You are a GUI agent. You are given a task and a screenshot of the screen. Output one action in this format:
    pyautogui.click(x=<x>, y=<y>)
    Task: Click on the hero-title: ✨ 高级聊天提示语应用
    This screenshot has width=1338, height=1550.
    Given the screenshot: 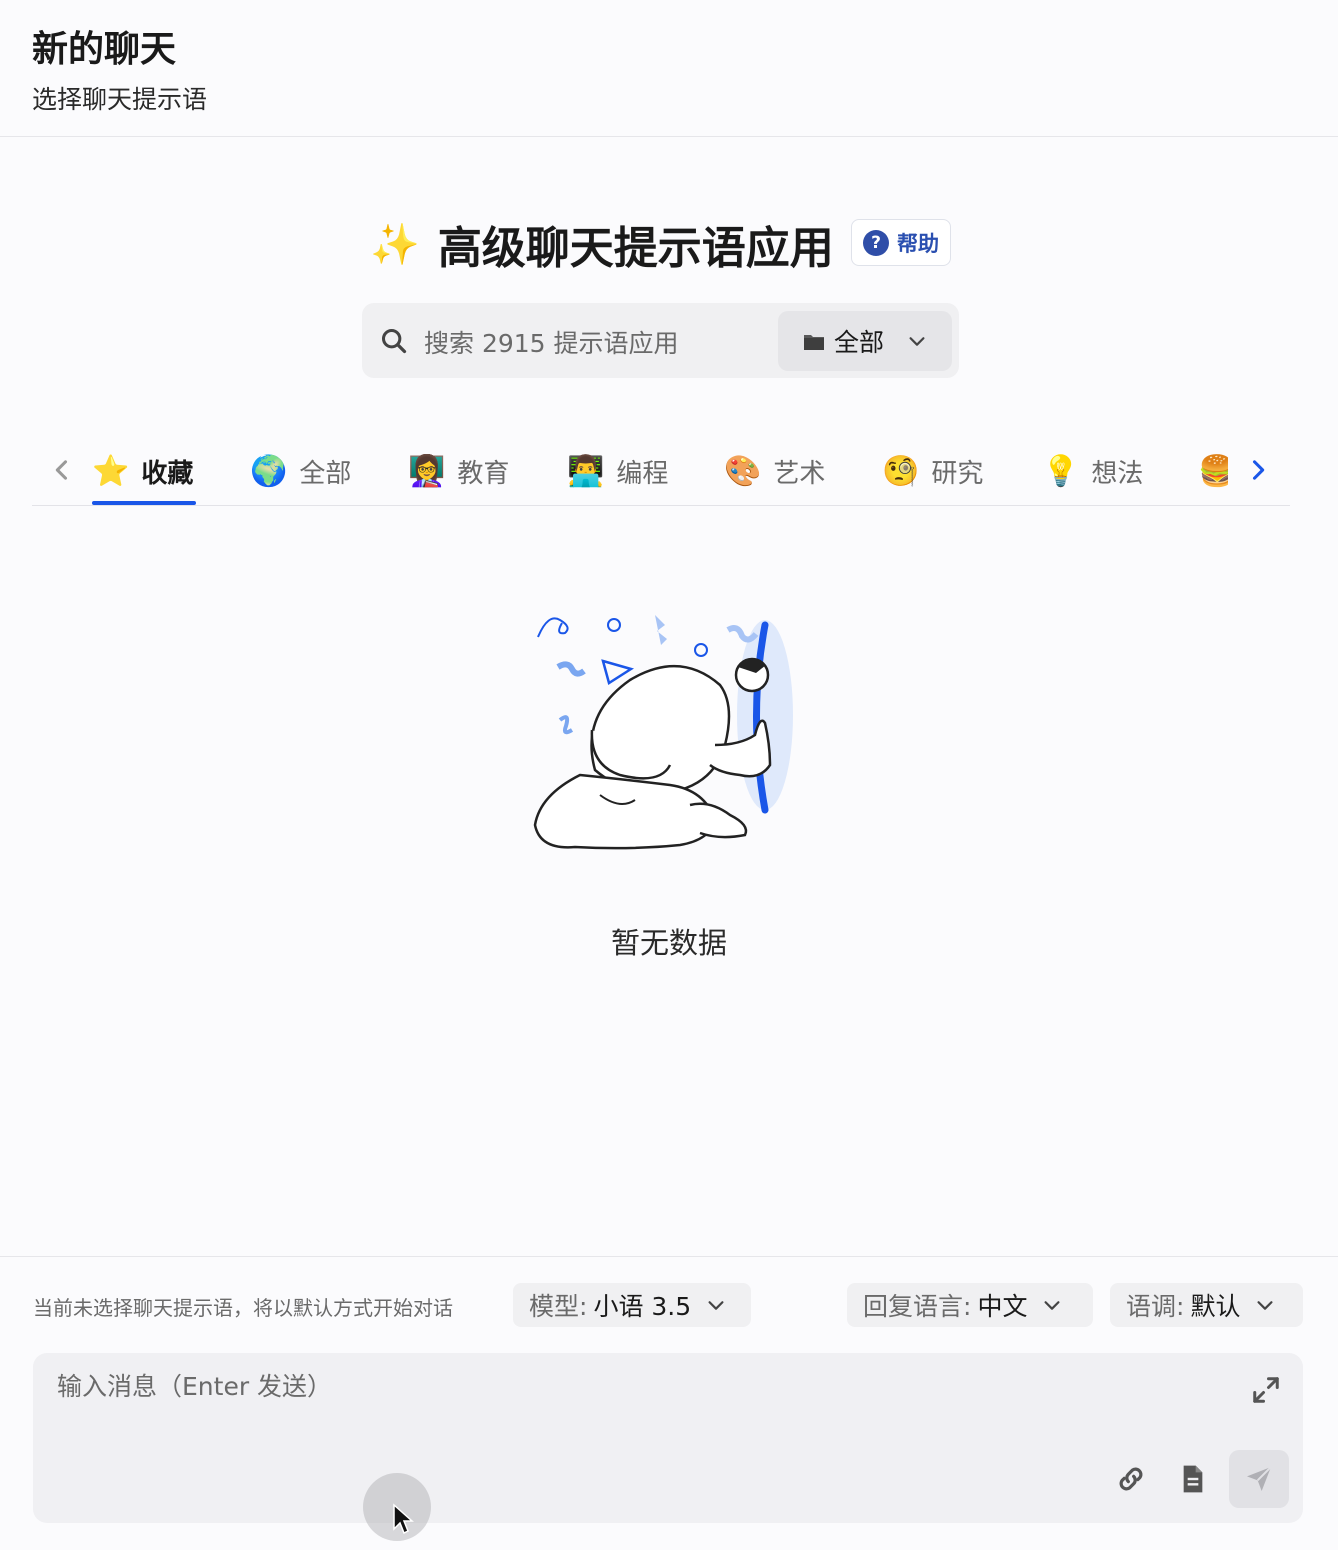 What is the action you would take?
    pyautogui.click(x=602, y=244)
    